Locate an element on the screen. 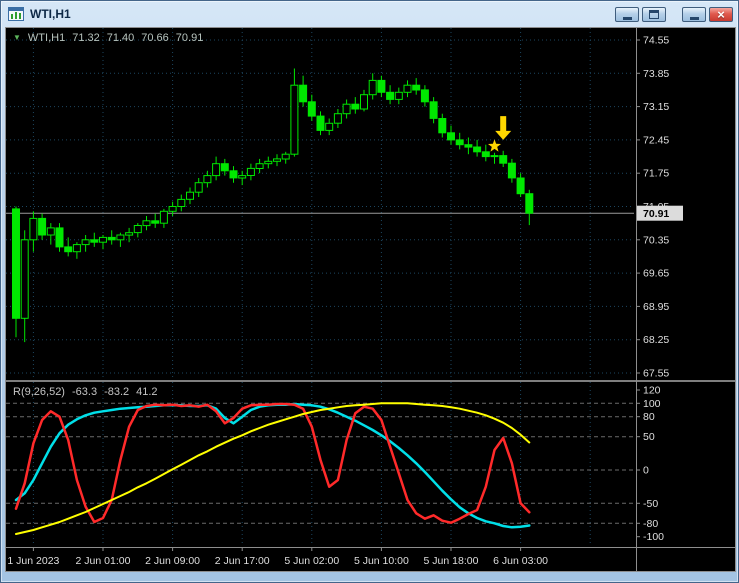  maximize-icon is located at coordinates (654, 14).